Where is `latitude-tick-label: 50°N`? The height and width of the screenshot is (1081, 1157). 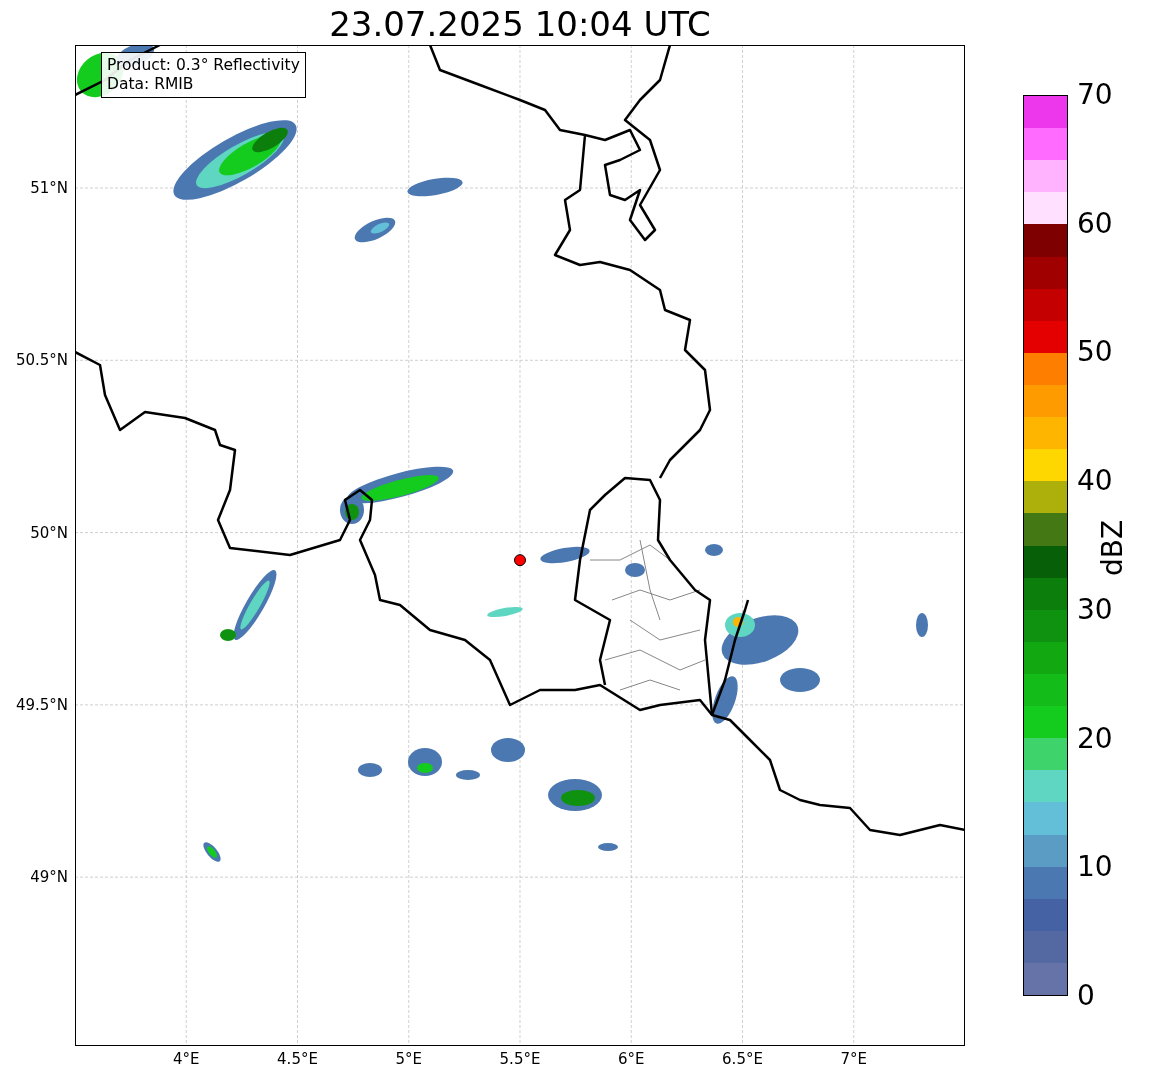
latitude-tick-label: 50°N is located at coordinates (49, 532).